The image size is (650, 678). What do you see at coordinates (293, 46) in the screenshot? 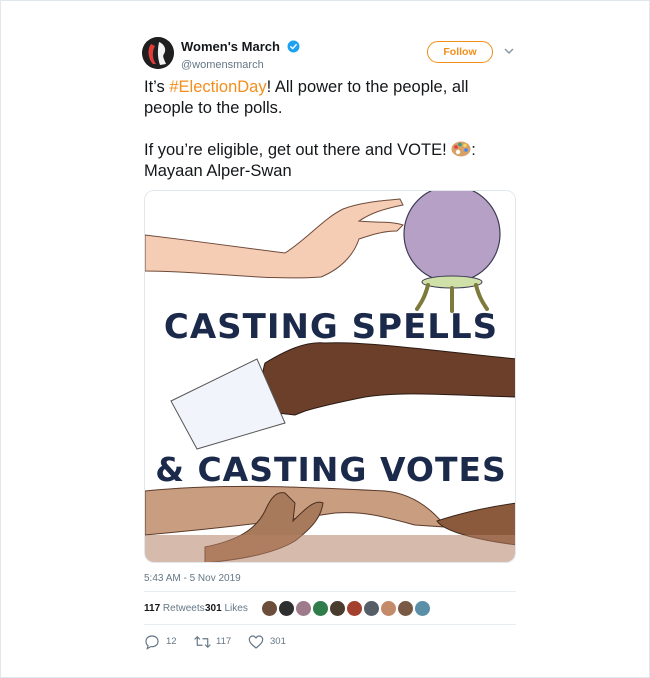
I see `verified-badge-icon` at bounding box center [293, 46].